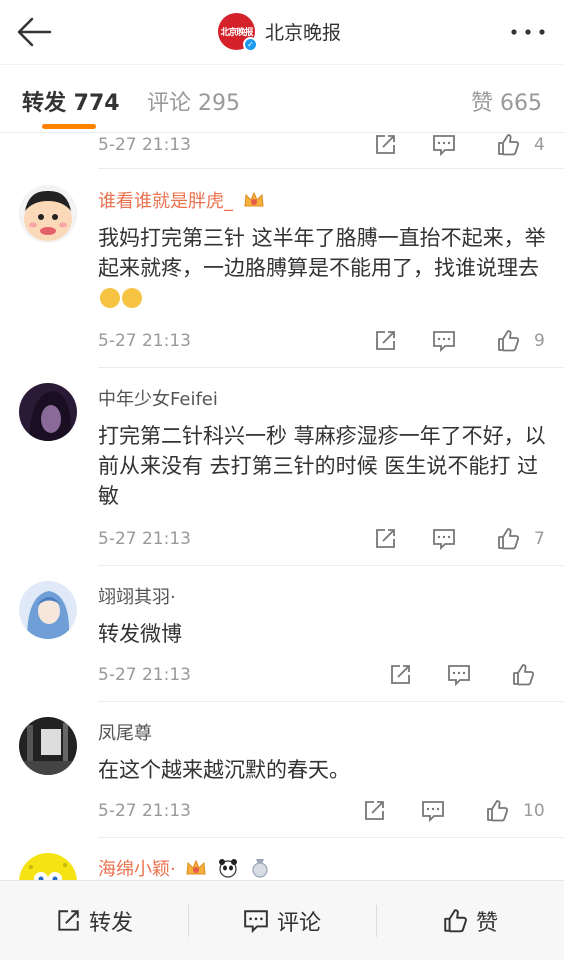  I want to click on avatar-cartoon-image, so click(48, 214).